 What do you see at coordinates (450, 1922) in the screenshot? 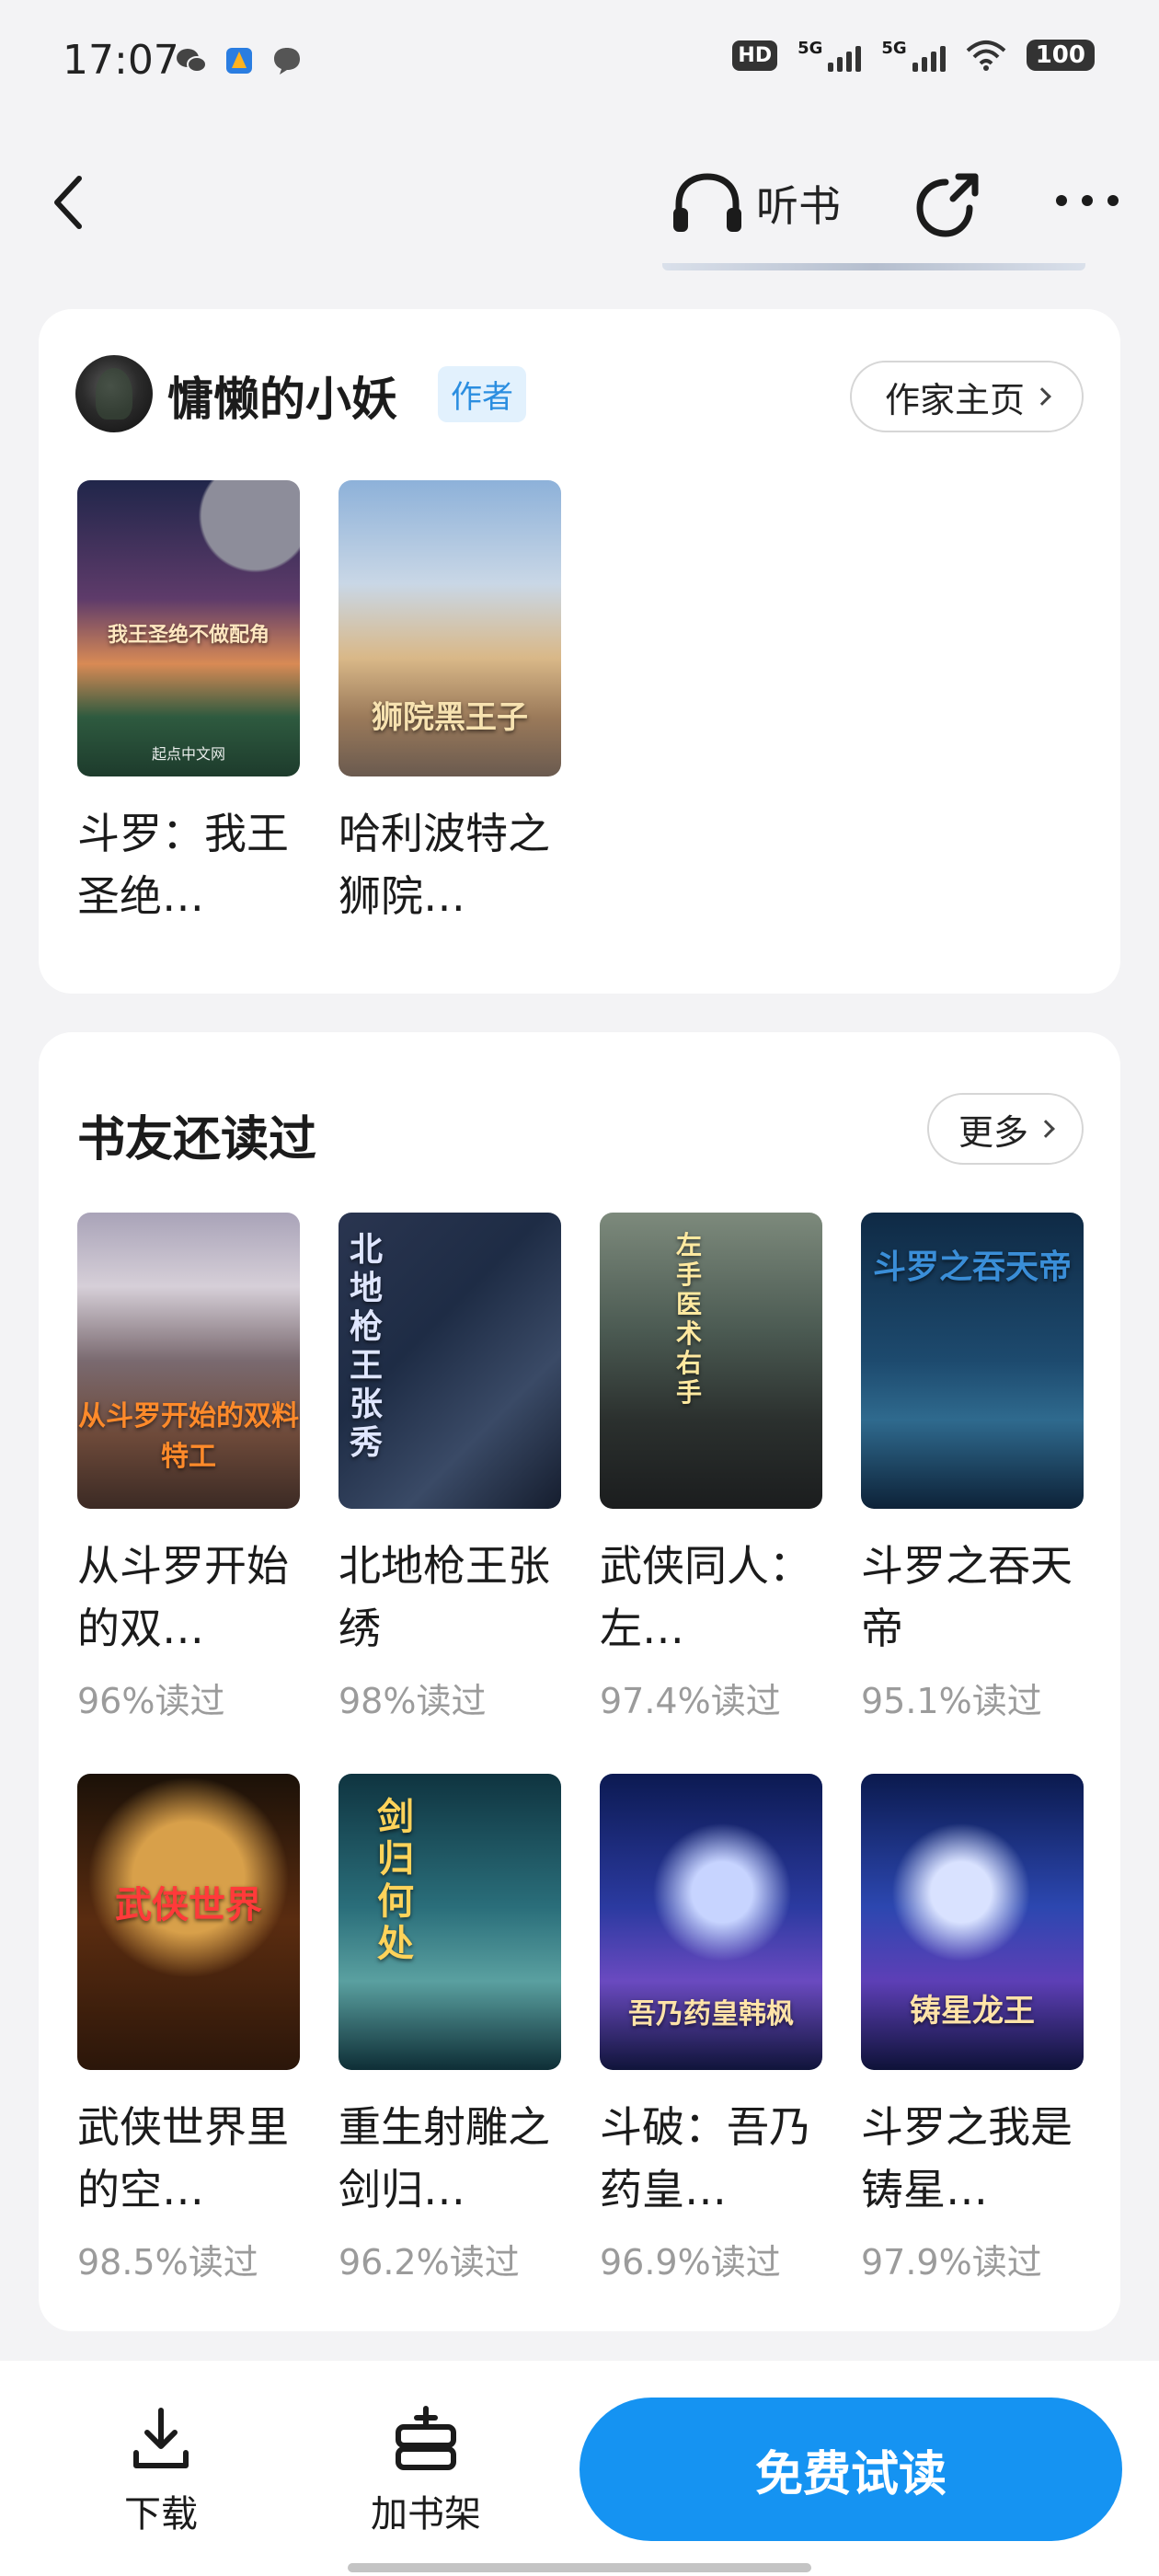
I see `book-cover: 剑归何处` at bounding box center [450, 1922].